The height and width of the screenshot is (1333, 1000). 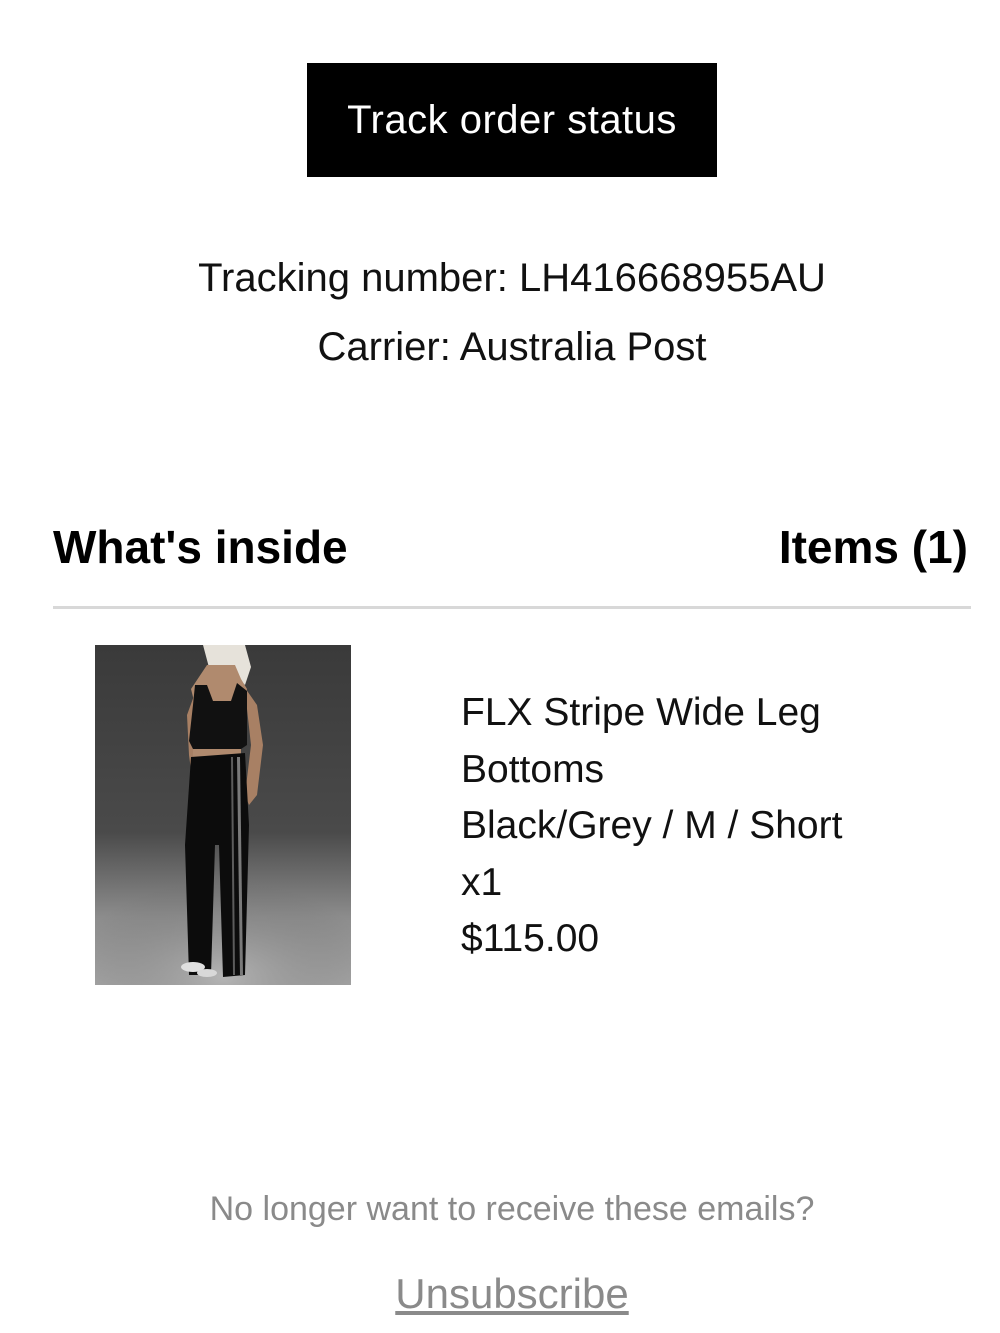 I want to click on product-price: $115.00, so click(x=530, y=938).